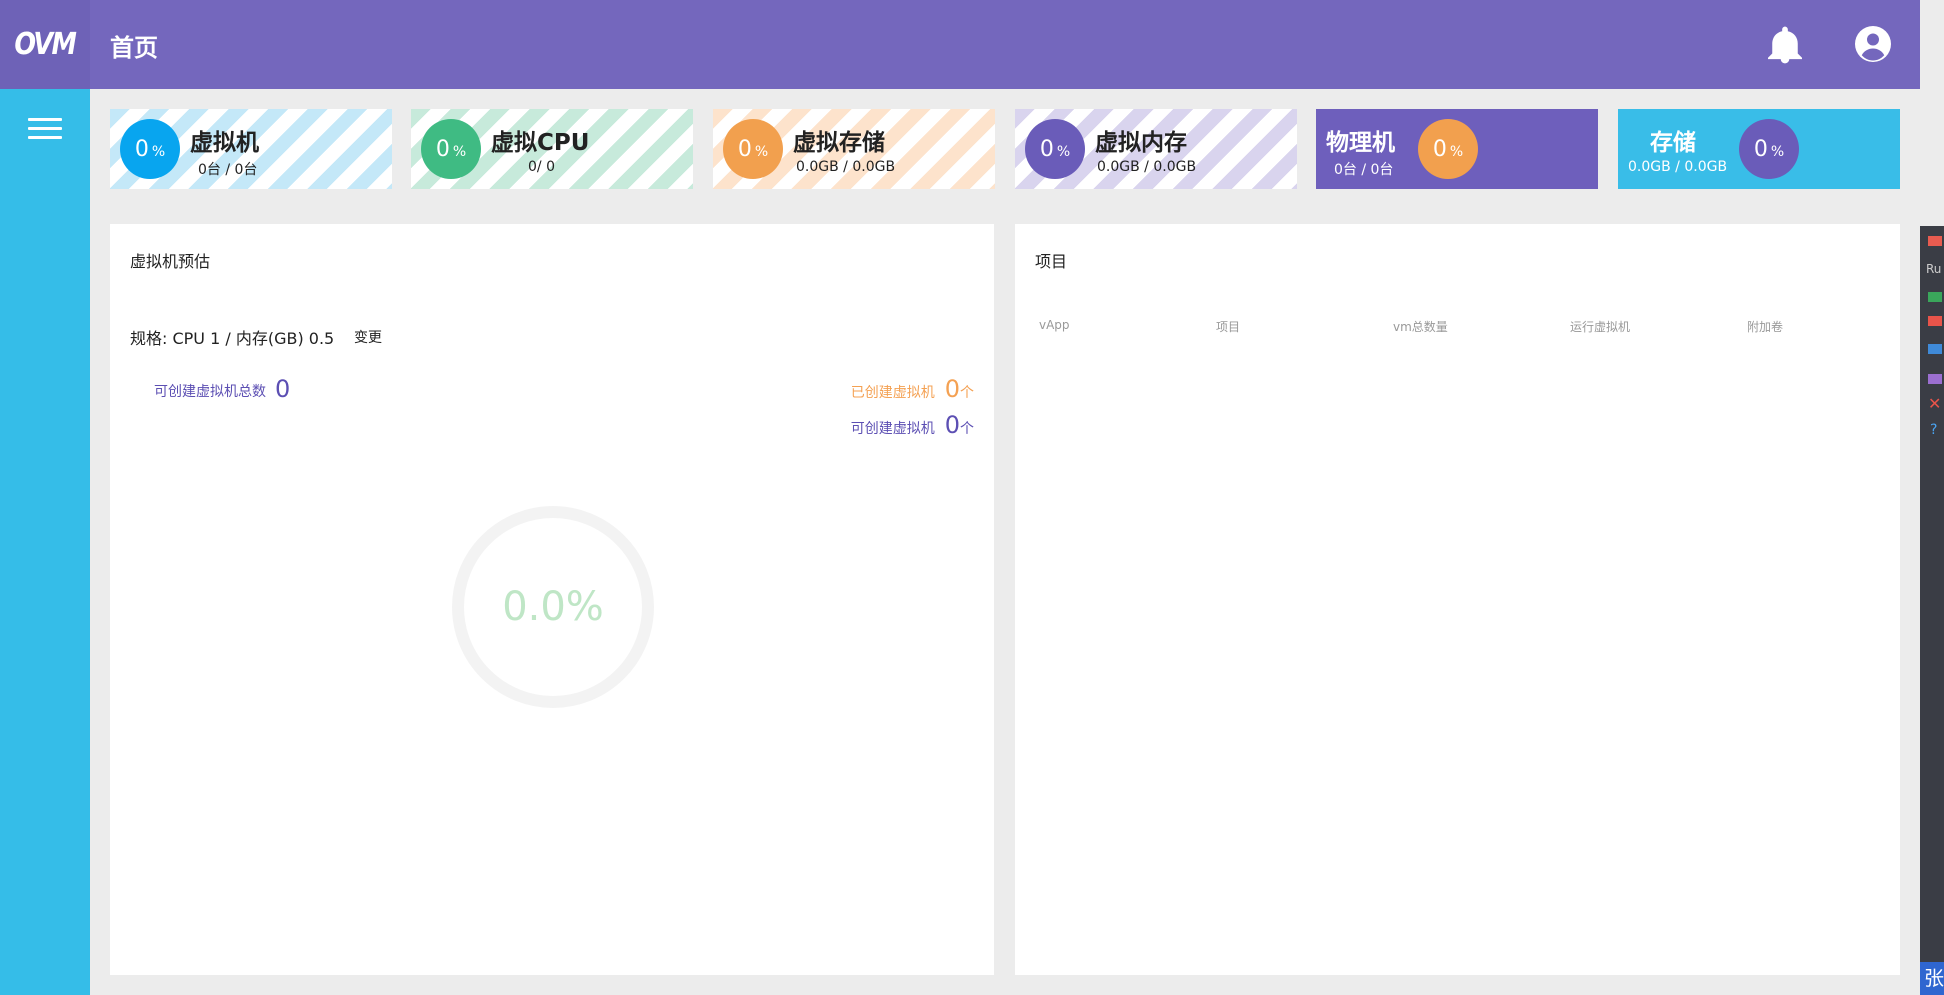 The width and height of the screenshot is (1944, 995). Describe the element at coordinates (150, 149) in the screenshot. I see `vm-percent-circle: 0%` at that location.